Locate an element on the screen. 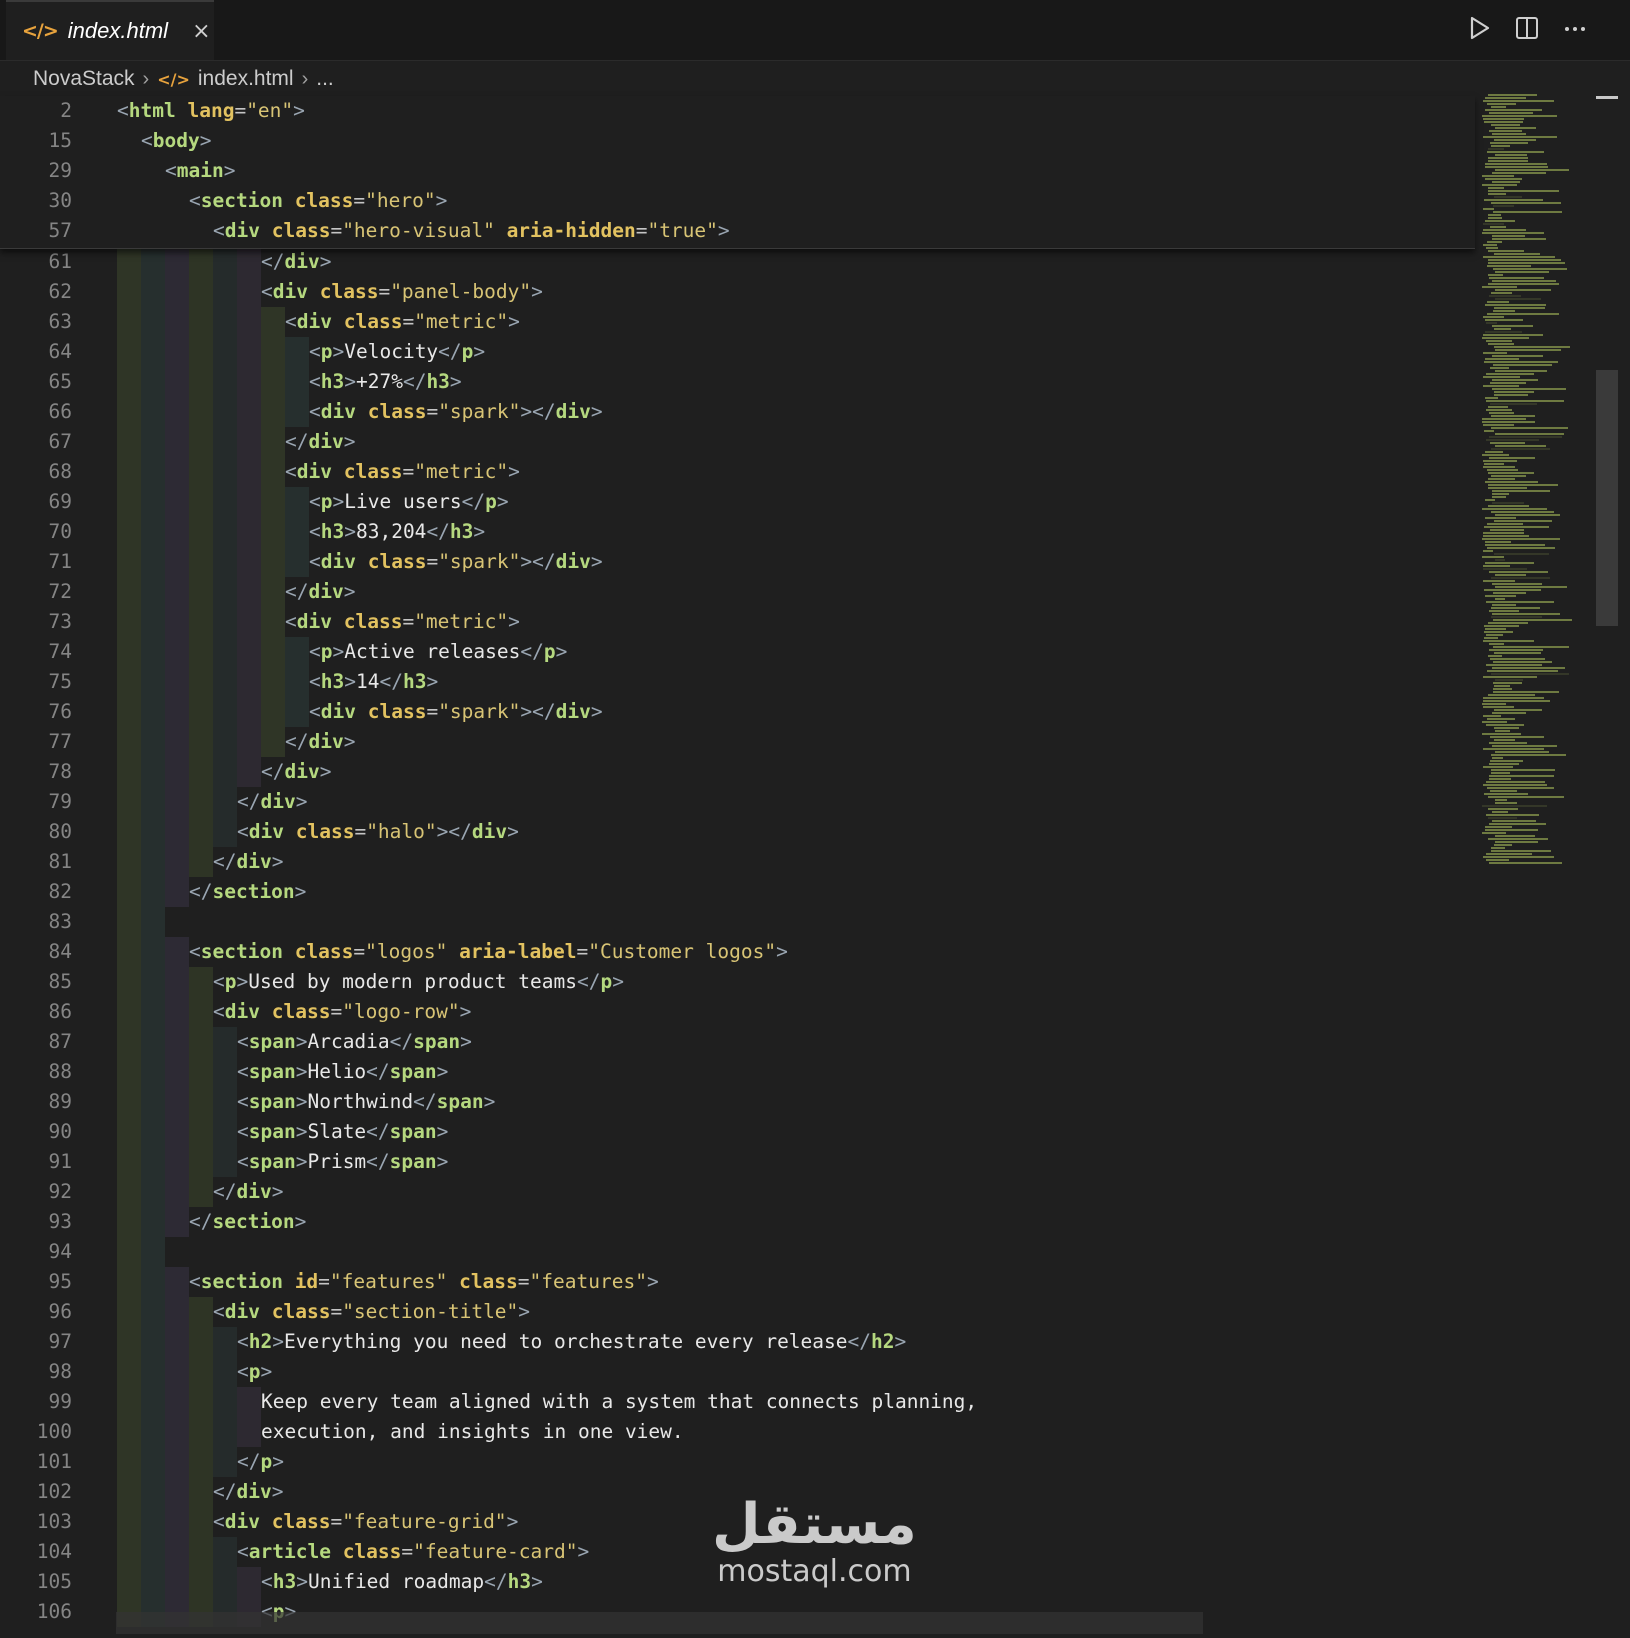 This screenshot has height=1638, width=1630. code-line: 78 </div> is located at coordinates (735, 772).